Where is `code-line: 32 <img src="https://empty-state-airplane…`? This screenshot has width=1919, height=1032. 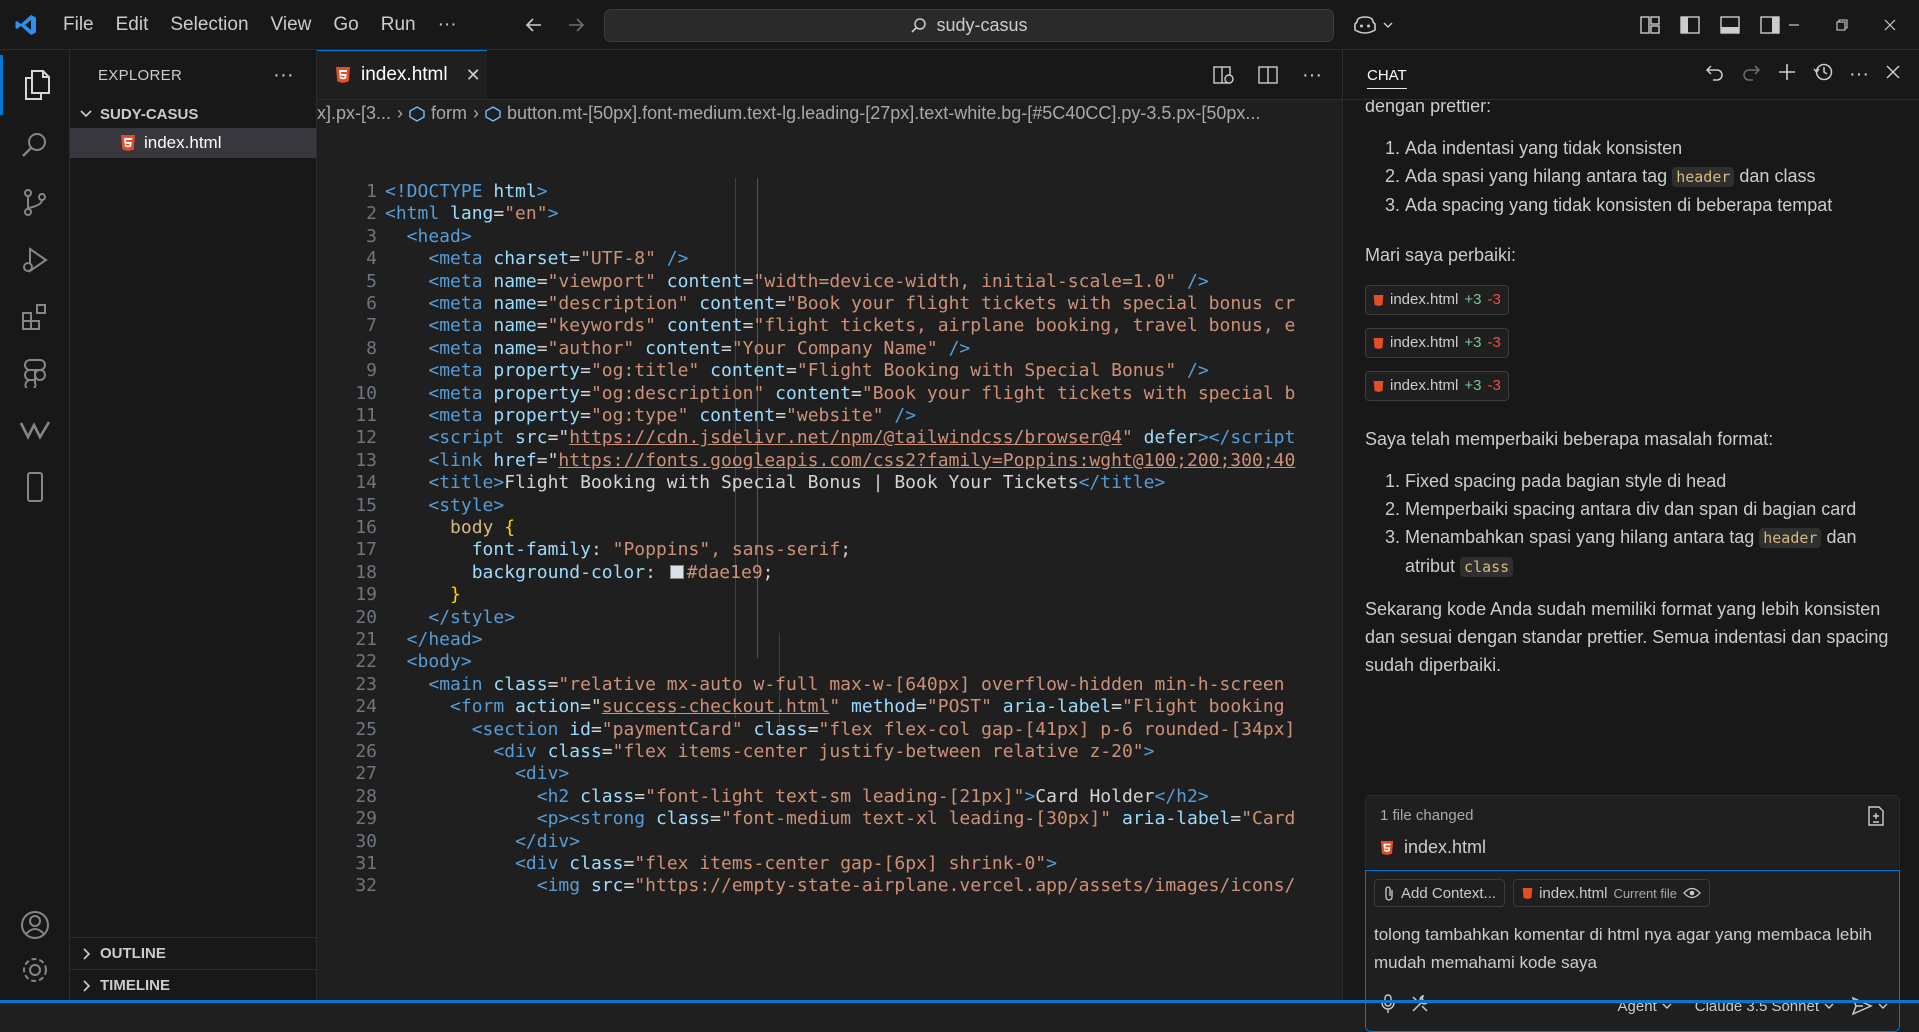 code-line: 32 <img src="https://empty-state-airplane… is located at coordinates (829, 885).